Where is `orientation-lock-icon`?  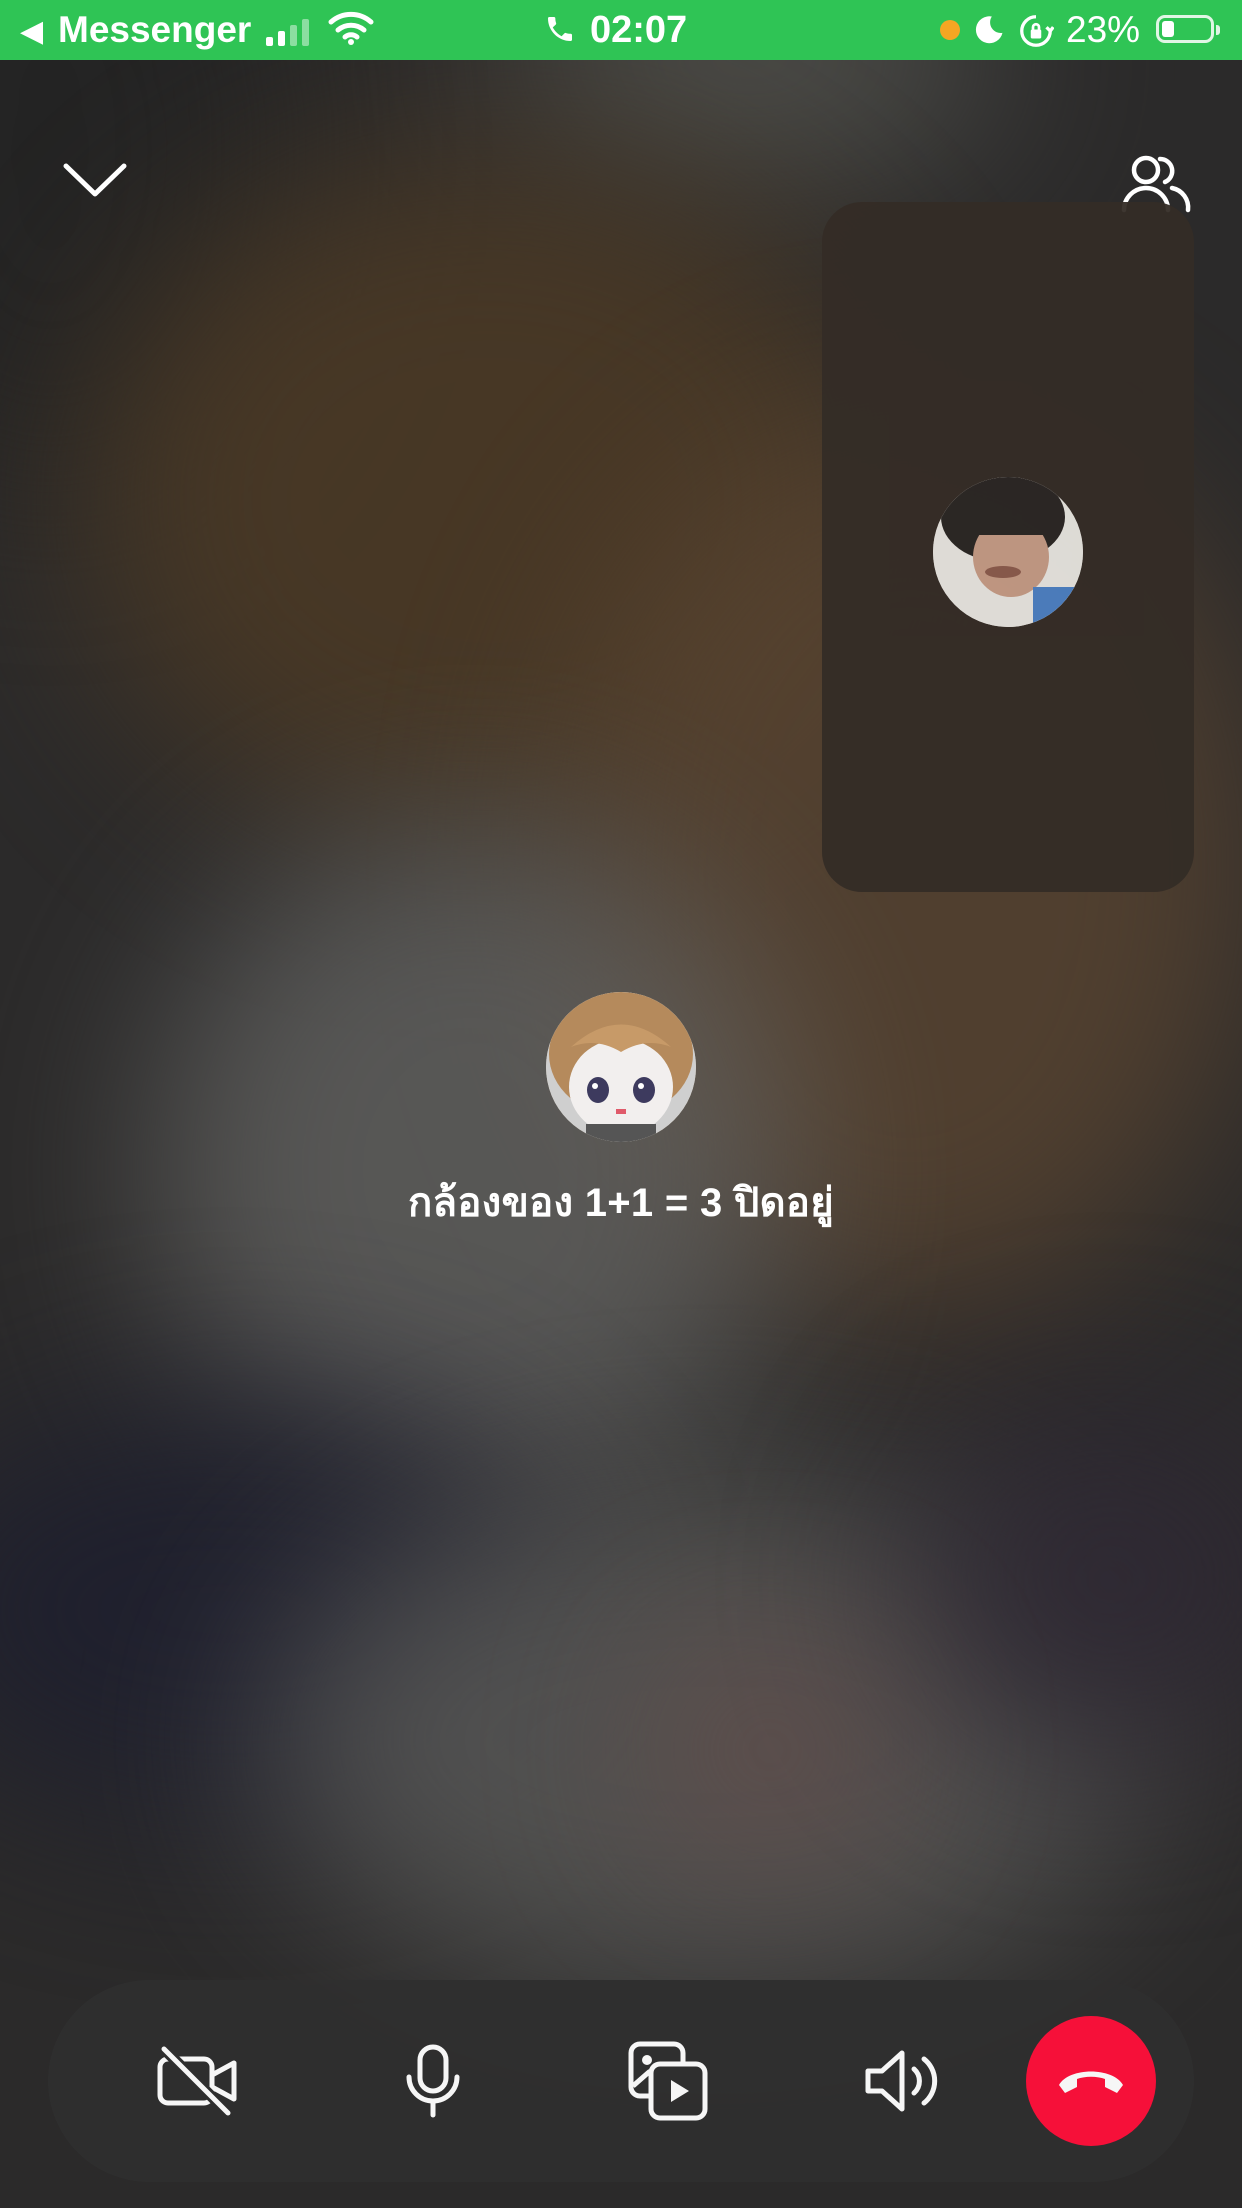
orientation-lock-icon is located at coordinates (1037, 31).